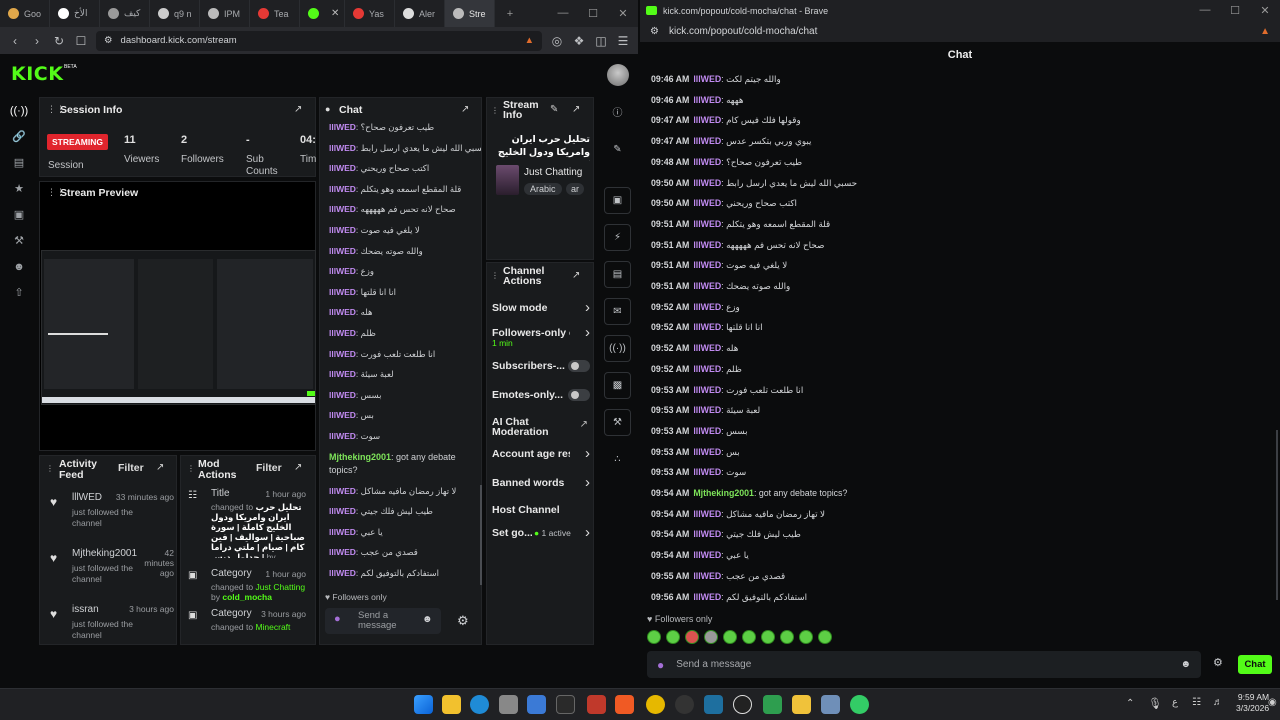  What do you see at coordinates (1265, 10) in the screenshot?
I see `close-icon: ✕` at bounding box center [1265, 10].